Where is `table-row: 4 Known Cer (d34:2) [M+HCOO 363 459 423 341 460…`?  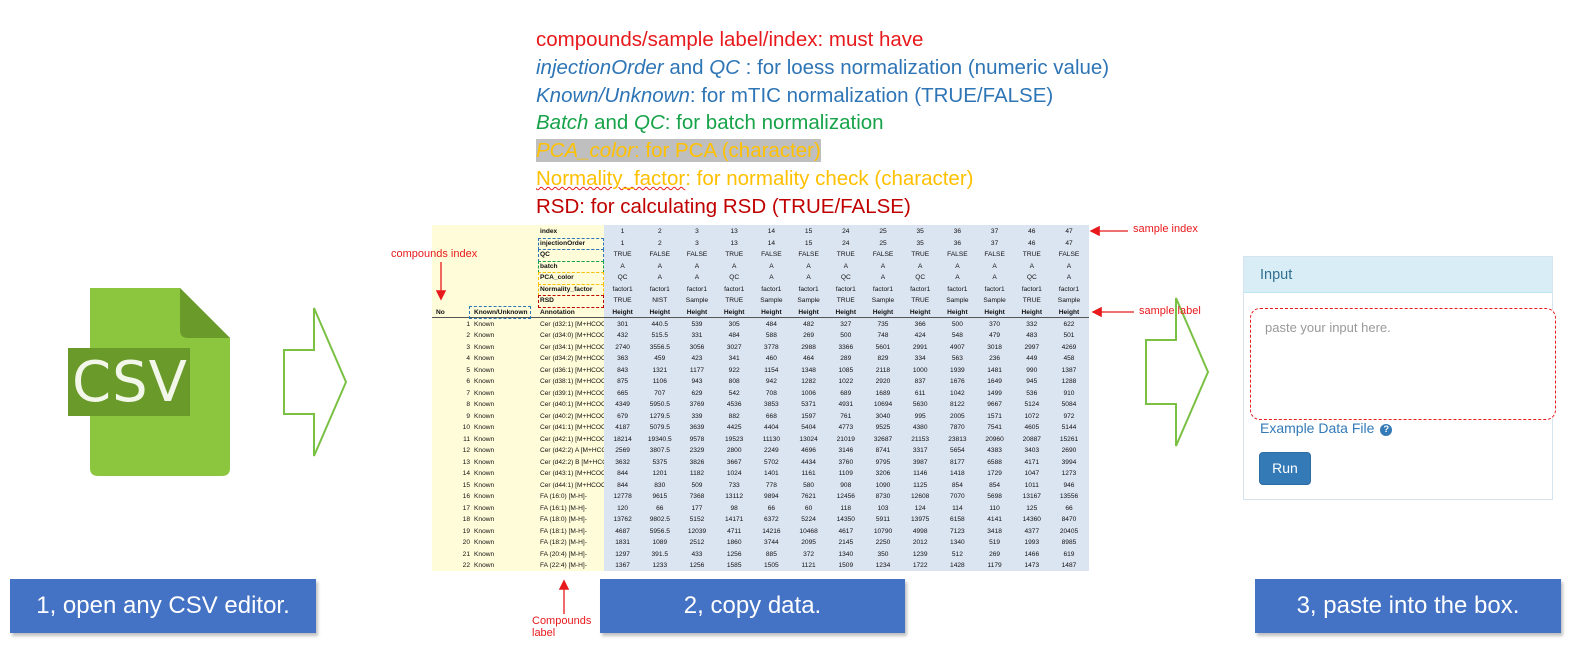 table-row: 4 Known Cer (d34:2) [M+HCOO 363 459 423 341 460… is located at coordinates (760, 359).